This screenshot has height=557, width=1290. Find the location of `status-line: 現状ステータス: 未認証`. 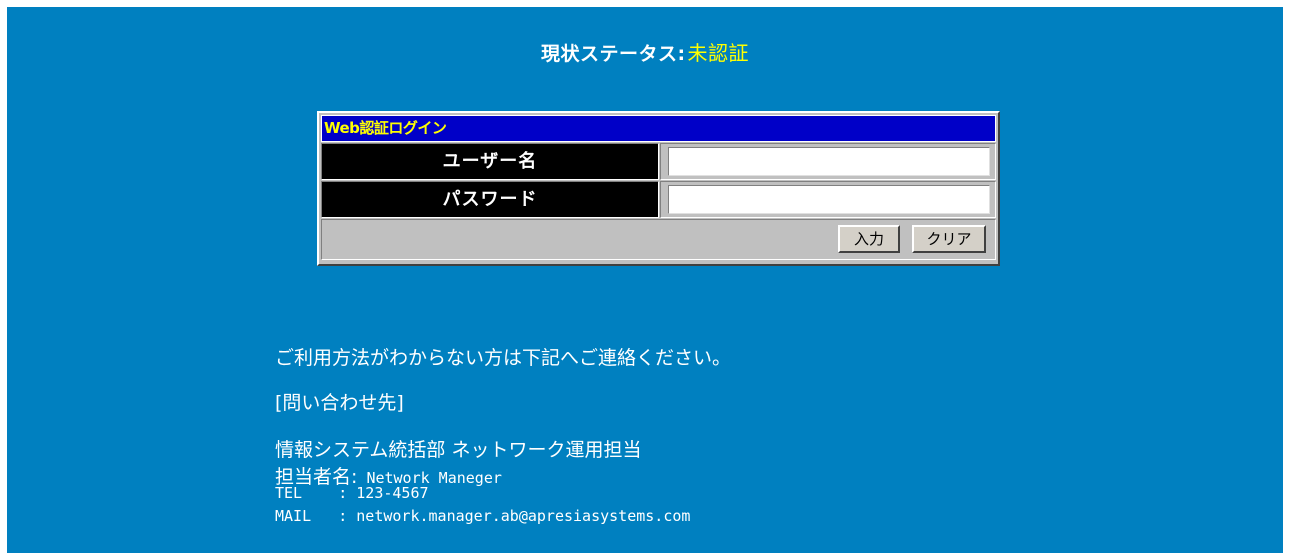

status-line: 現状ステータス: 未認証 is located at coordinates (645, 51).